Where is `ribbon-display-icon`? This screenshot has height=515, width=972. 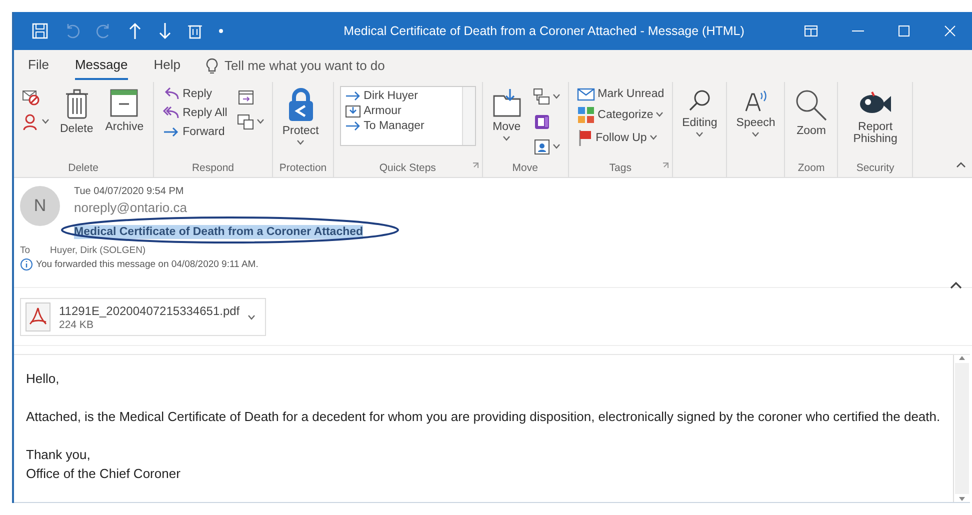 ribbon-display-icon is located at coordinates (811, 30).